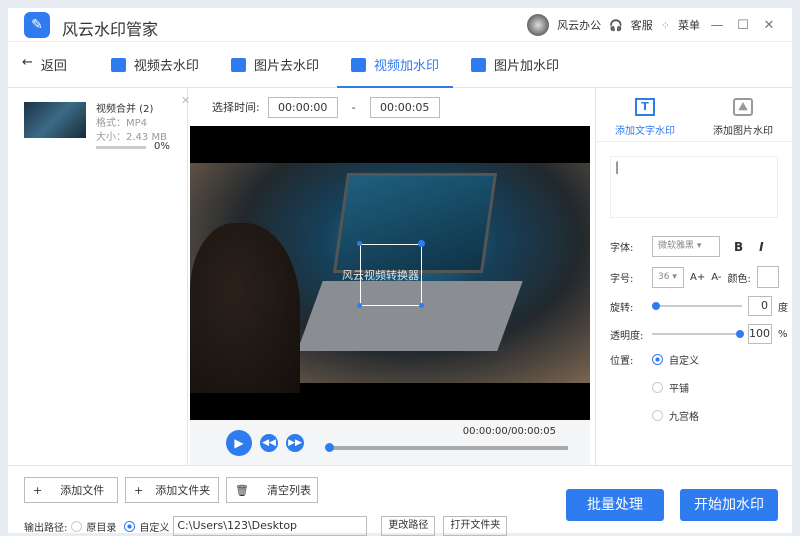 This screenshot has height=536, width=800. Describe the element at coordinates (272, 490) in the screenshot. I see `clear-list-button: 🗑 清空列表` at that location.